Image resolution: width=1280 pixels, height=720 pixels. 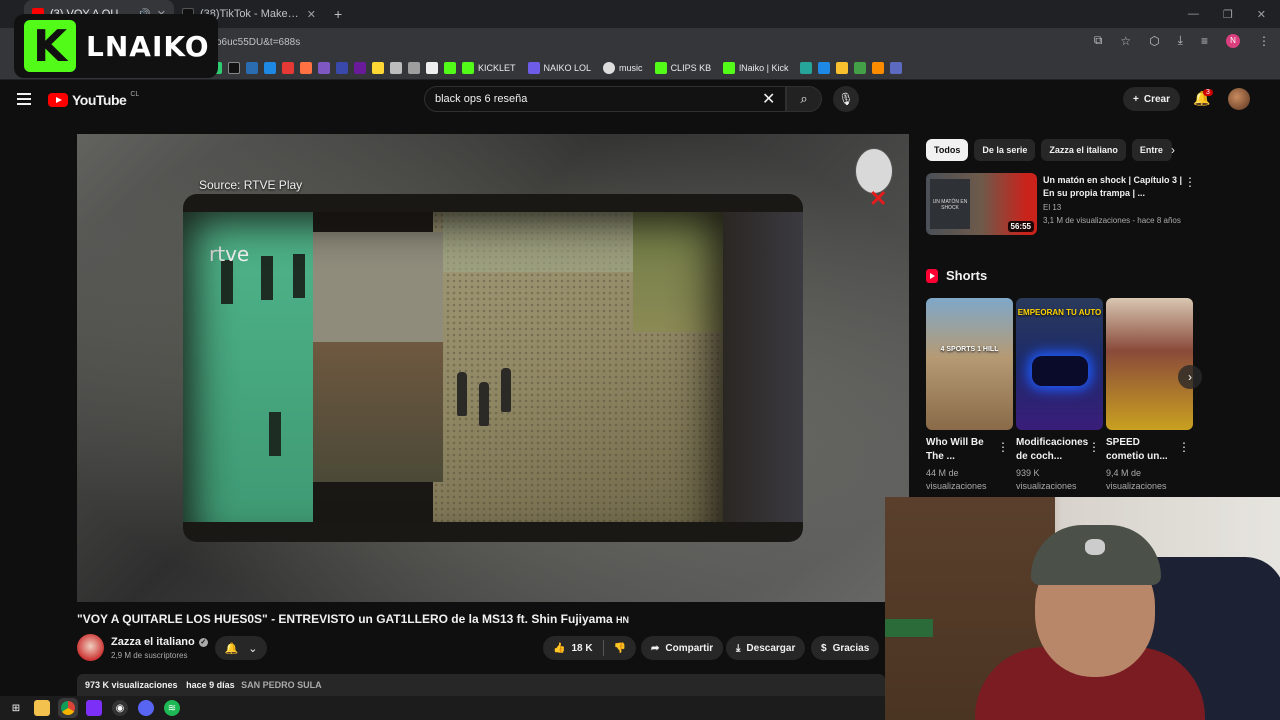 What do you see at coordinates (969, 364) in the screenshot?
I see `short-thumbnail: 4 SPORTS 1 HILL` at bounding box center [969, 364].